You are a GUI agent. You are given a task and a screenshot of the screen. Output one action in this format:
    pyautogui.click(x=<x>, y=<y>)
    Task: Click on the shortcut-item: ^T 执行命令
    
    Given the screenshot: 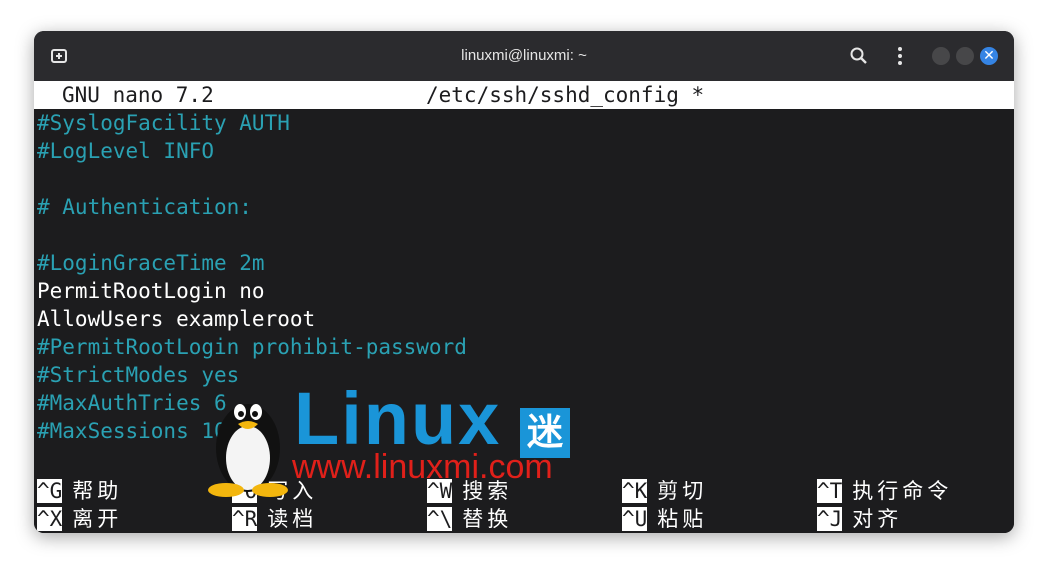 What is the action you would take?
    pyautogui.click(x=884, y=491)
    